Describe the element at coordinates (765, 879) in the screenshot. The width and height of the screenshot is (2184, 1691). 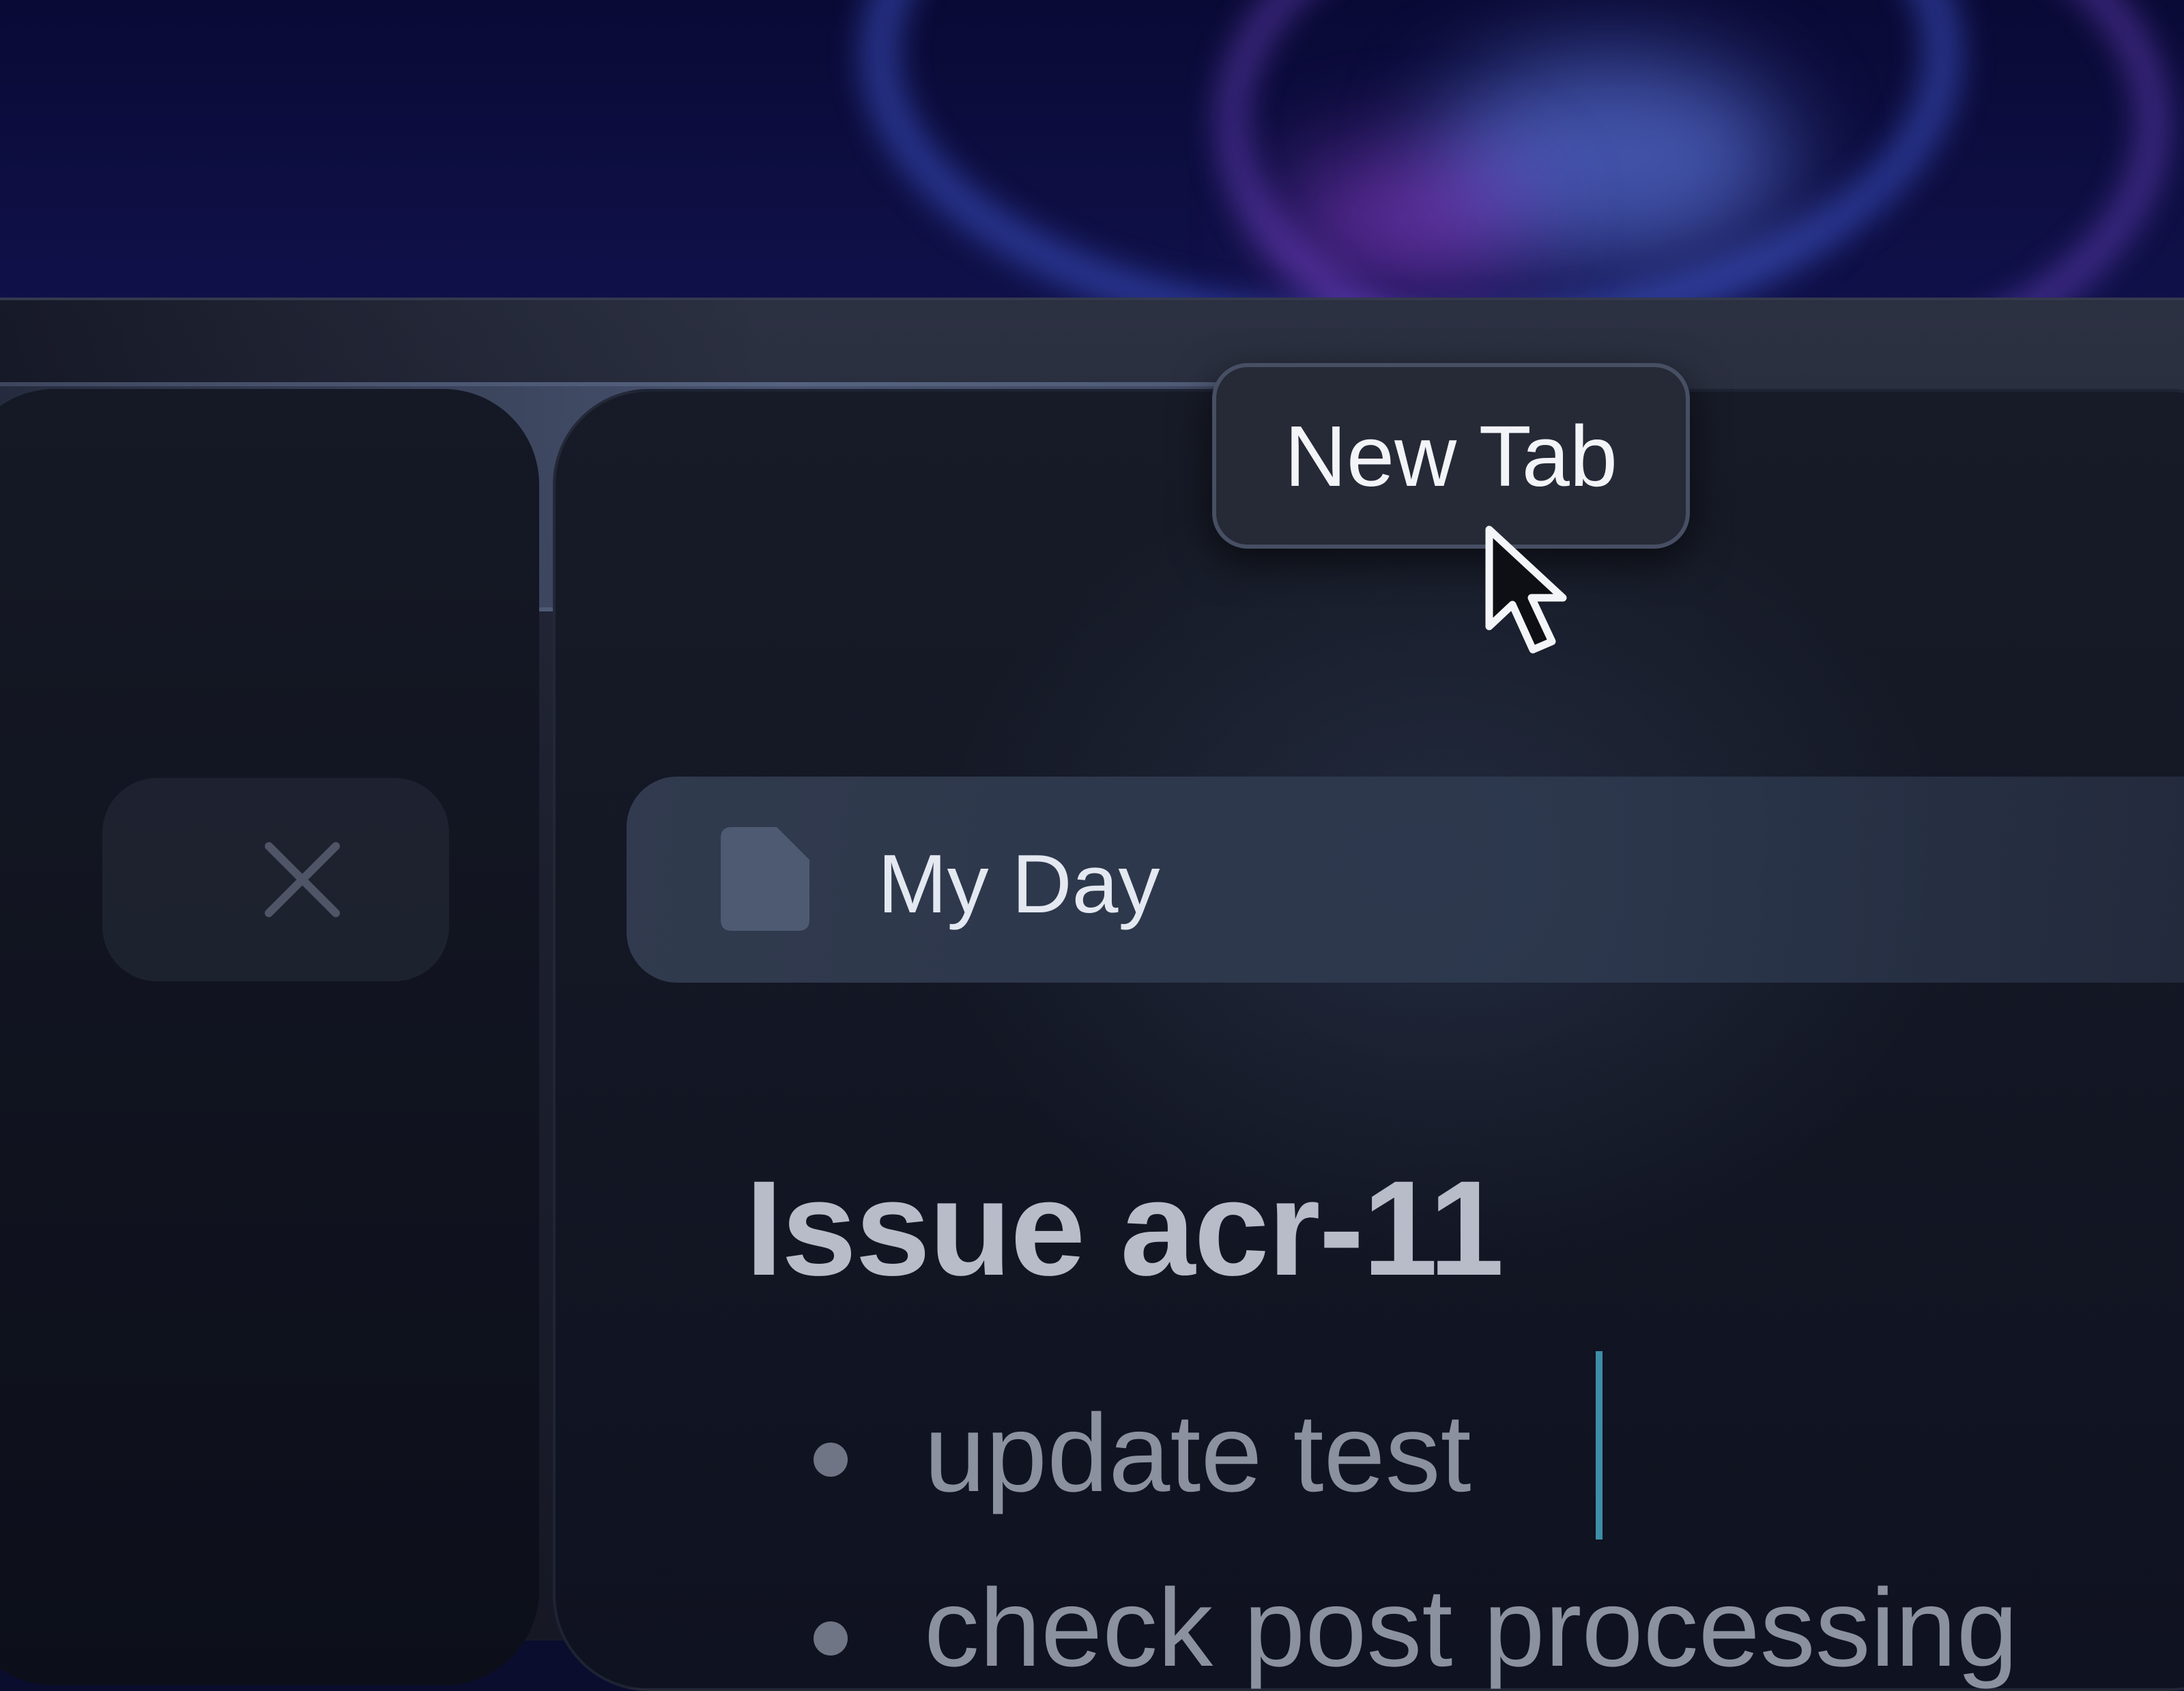
I see `document-icon` at that location.